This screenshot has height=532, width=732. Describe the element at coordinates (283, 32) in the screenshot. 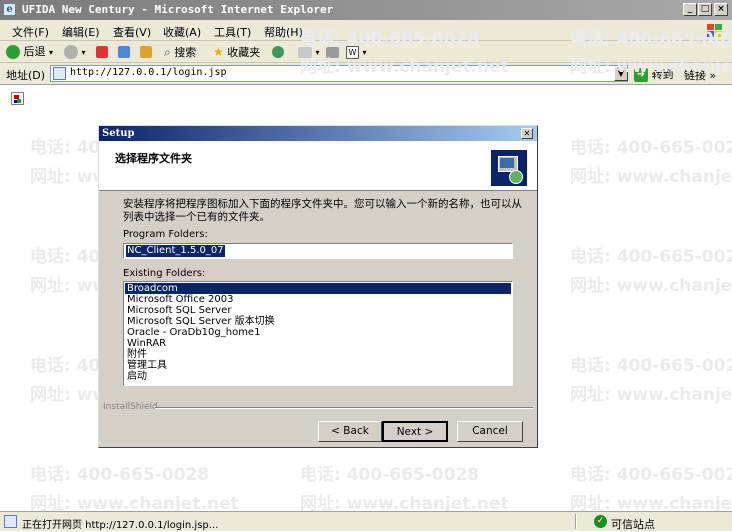

I see `menu-help: 帮助(H)` at that location.